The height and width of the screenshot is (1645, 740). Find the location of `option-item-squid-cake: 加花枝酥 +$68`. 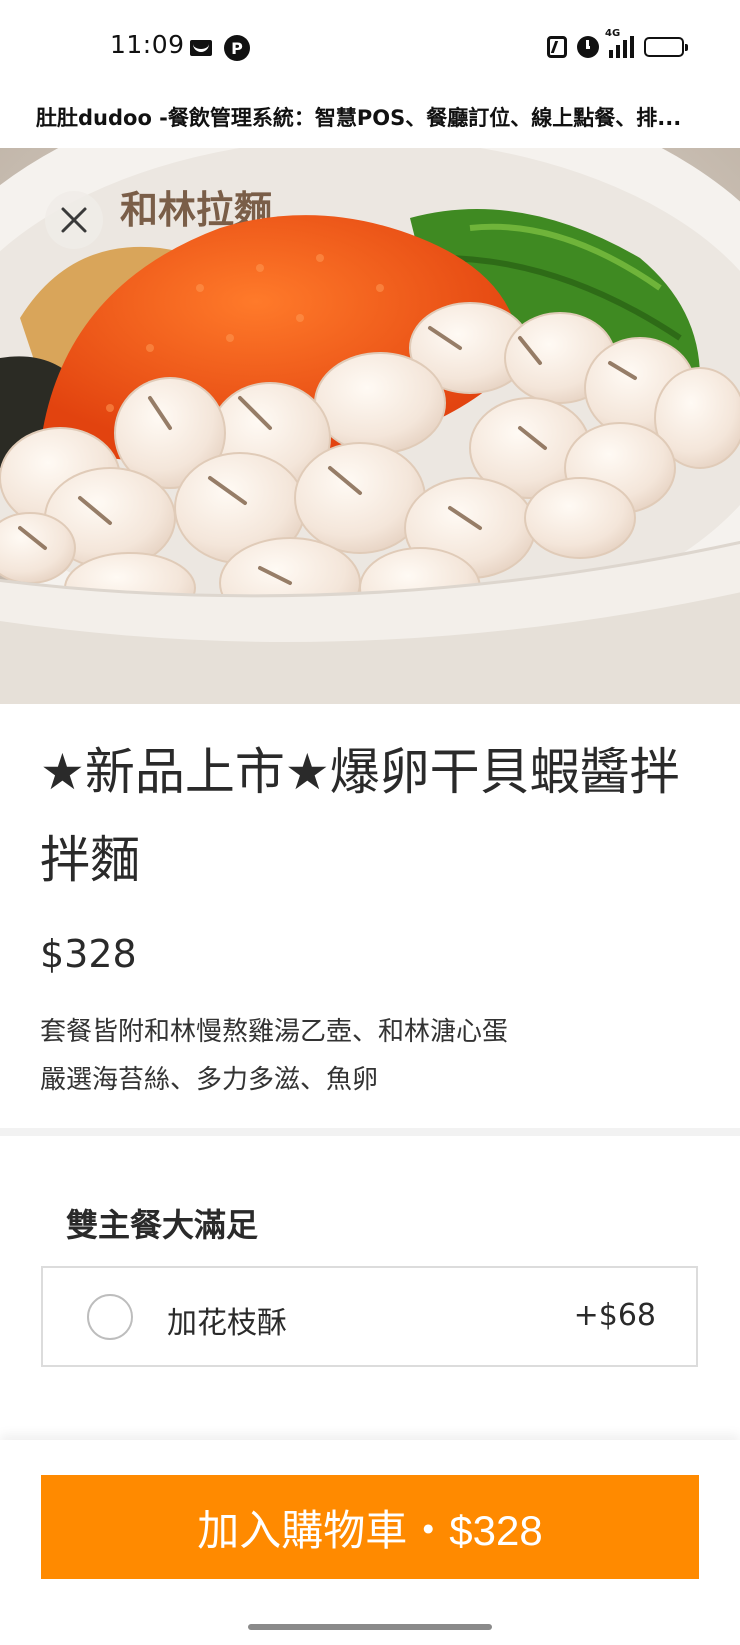

option-item-squid-cake: 加花枝酥 +$68 is located at coordinates (369, 1316).